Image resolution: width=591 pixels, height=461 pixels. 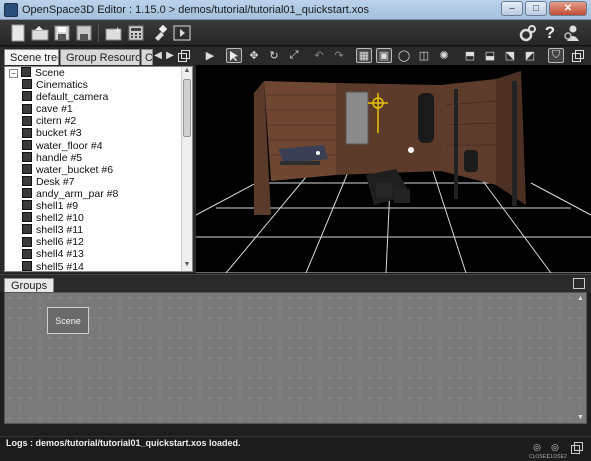 I want to click on shield-icon: ⛉, so click(x=556, y=55).